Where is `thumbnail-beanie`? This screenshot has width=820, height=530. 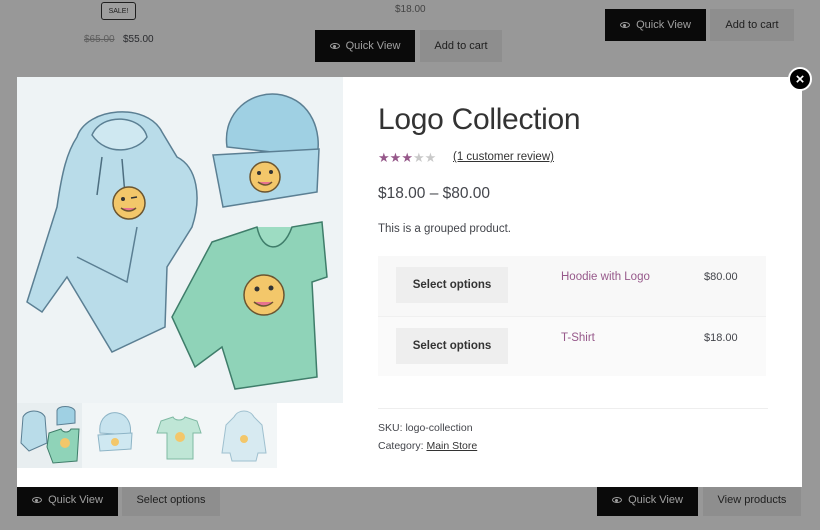 thumbnail-beanie is located at coordinates (114, 435).